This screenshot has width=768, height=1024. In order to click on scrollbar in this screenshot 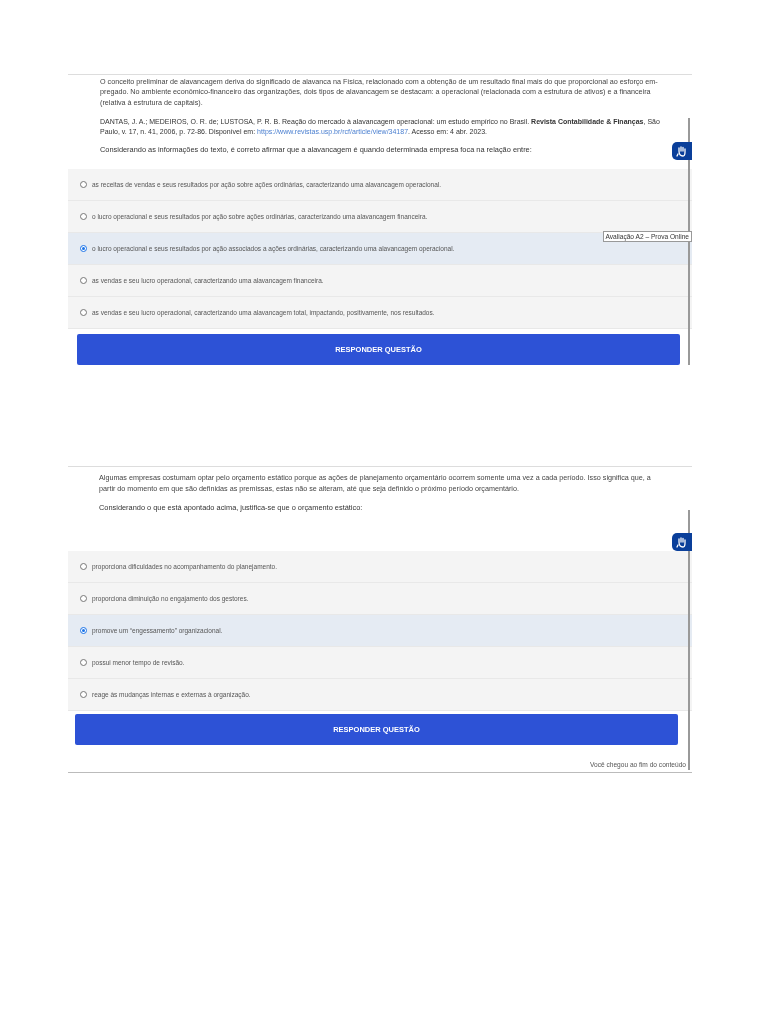, I will do `click(689, 640)`.